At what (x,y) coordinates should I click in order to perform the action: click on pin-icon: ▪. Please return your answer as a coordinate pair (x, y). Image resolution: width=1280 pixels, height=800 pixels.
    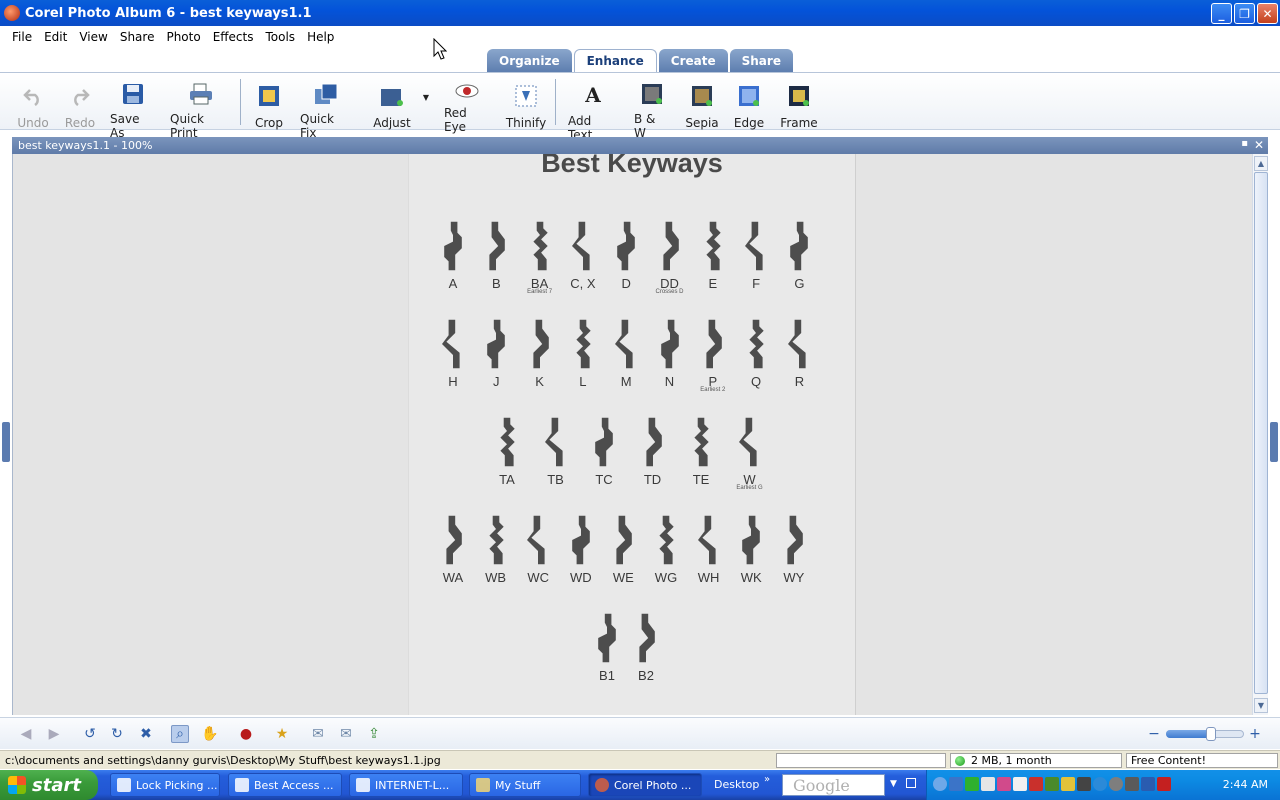
    Looking at the image, I should click on (1244, 143).